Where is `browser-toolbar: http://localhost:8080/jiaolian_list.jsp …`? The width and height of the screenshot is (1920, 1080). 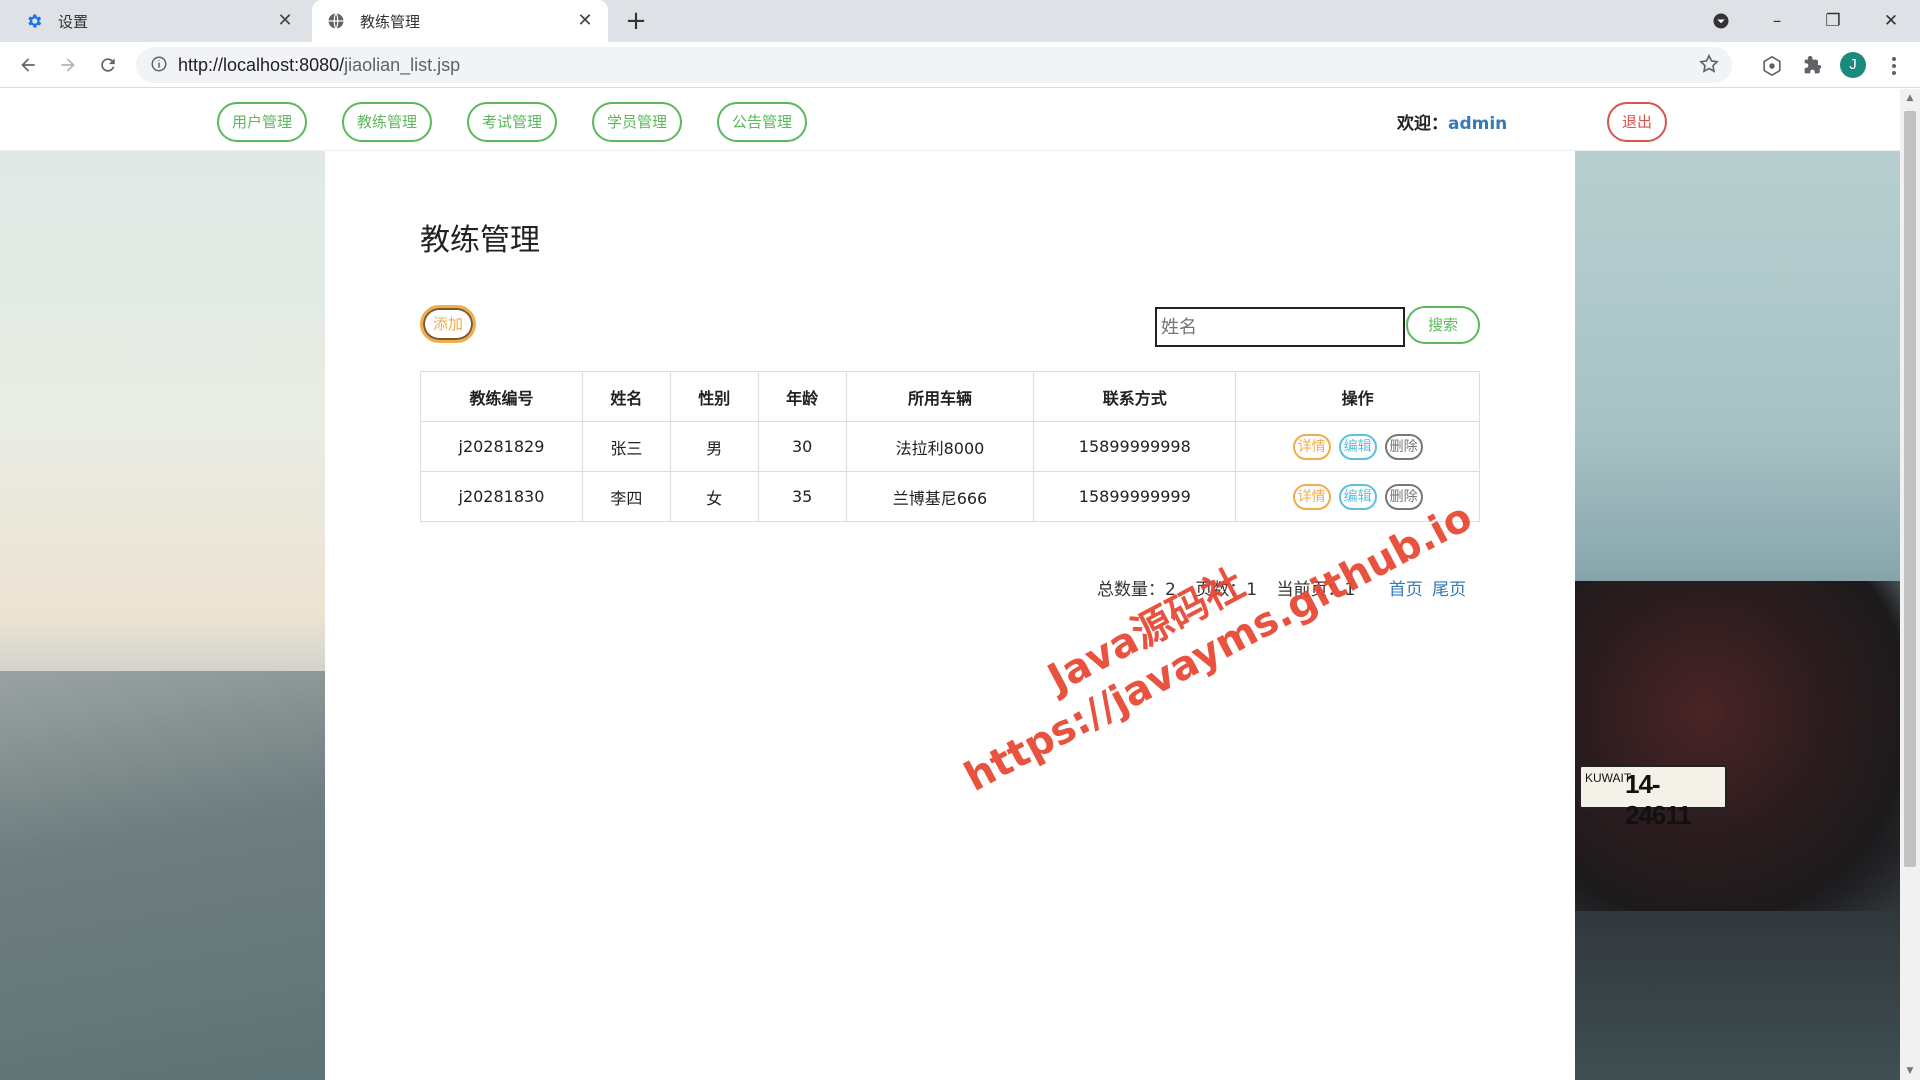 browser-toolbar: http://localhost:8080/jiaolian_list.jsp … is located at coordinates (960, 65).